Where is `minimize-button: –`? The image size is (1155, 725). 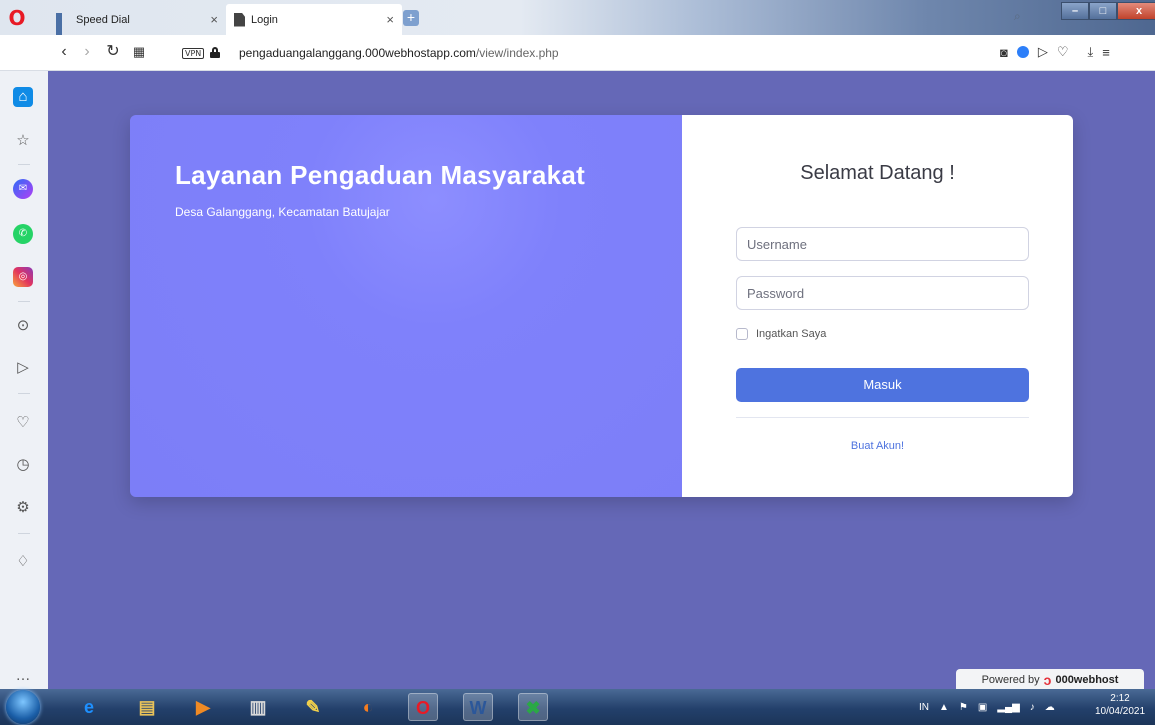
minimize-button: – is located at coordinates (1075, 11).